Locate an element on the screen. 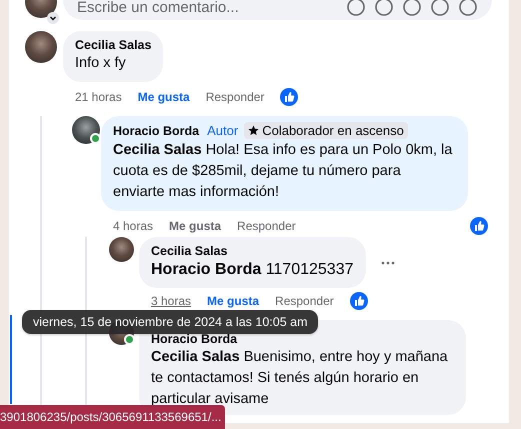  timestamp-link: 4 horas is located at coordinates (133, 226).